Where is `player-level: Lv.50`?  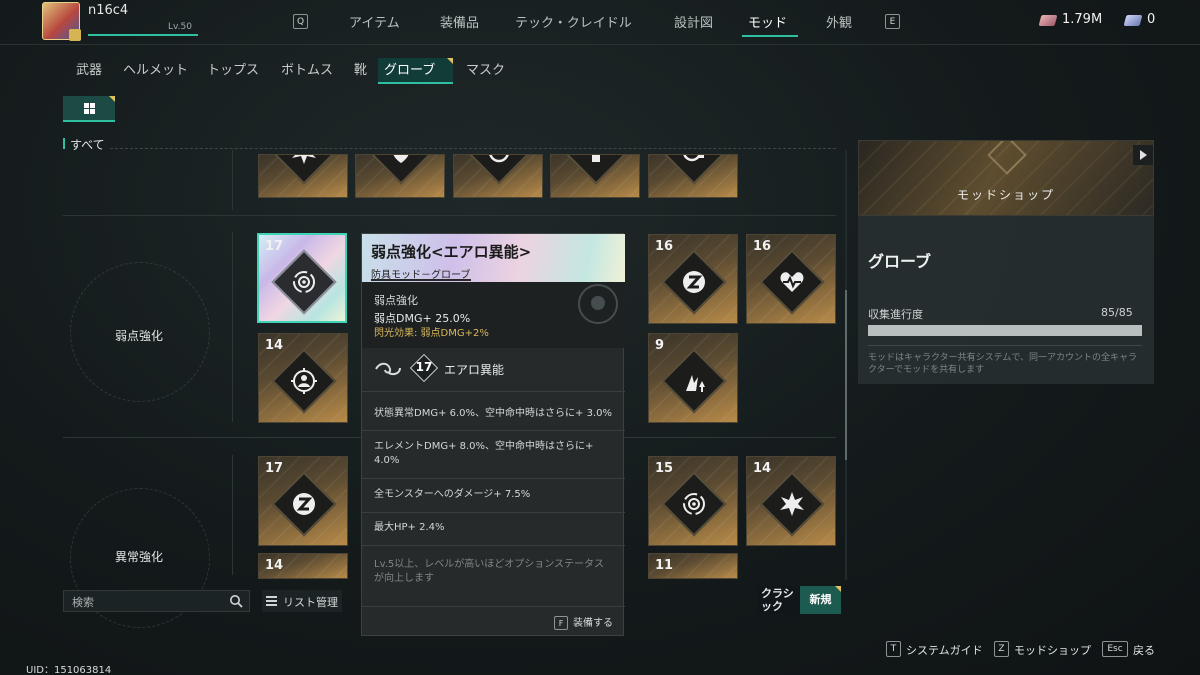
player-level: Lv.50 is located at coordinates (180, 27).